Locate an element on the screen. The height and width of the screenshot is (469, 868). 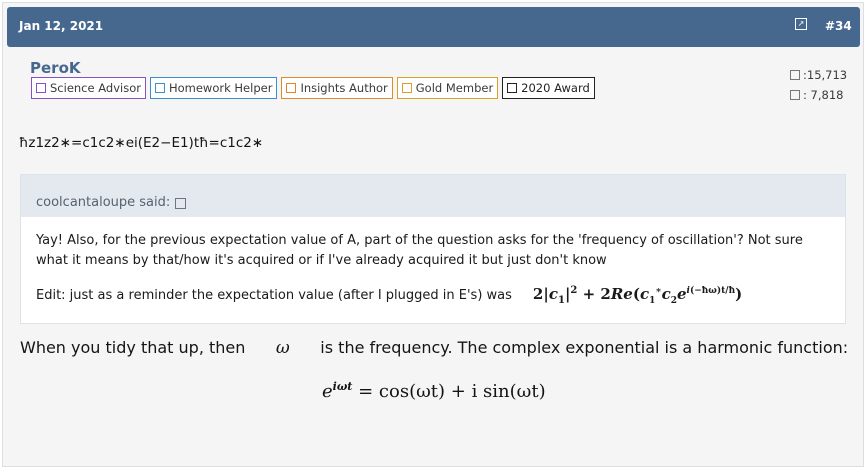
quoted-math-text: ħz1z2∗=c1c2∗ei(E2−E1)tħ=c1c2∗ is located at coordinates (141, 143).